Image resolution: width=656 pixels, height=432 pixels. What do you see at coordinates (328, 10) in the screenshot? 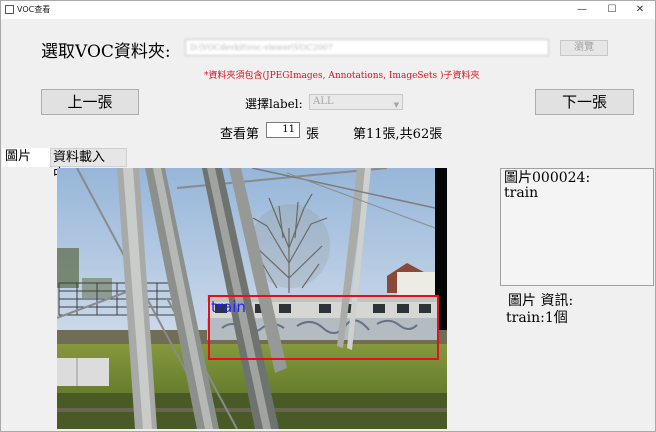
I see `title-bar: VOC查看 — ☐ ✕` at bounding box center [328, 10].